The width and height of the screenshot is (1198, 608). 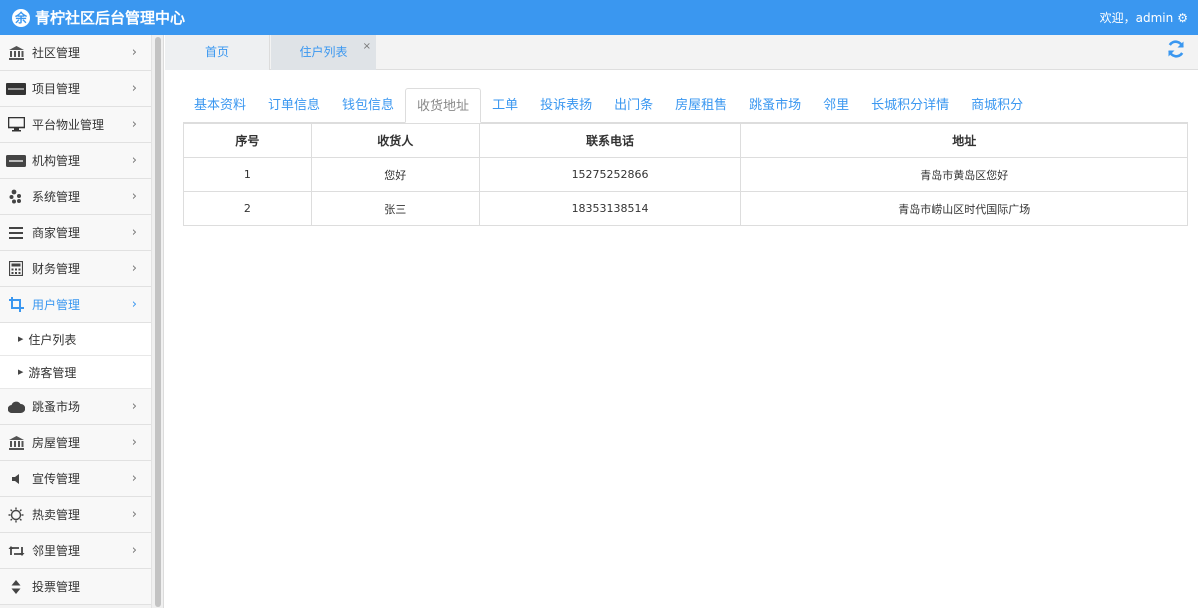 I want to click on column-header: 联系电话, so click(x=610, y=140).